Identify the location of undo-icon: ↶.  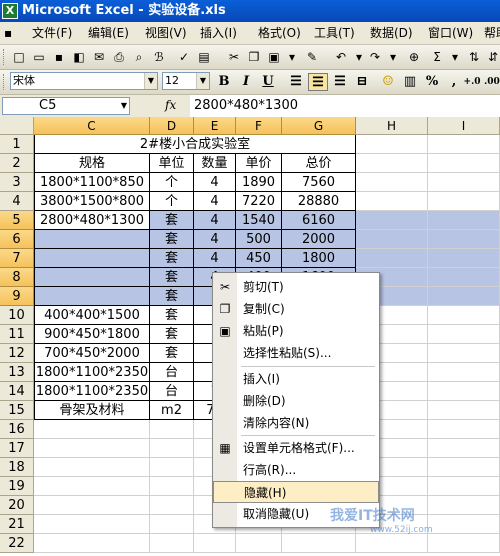
(341, 57).